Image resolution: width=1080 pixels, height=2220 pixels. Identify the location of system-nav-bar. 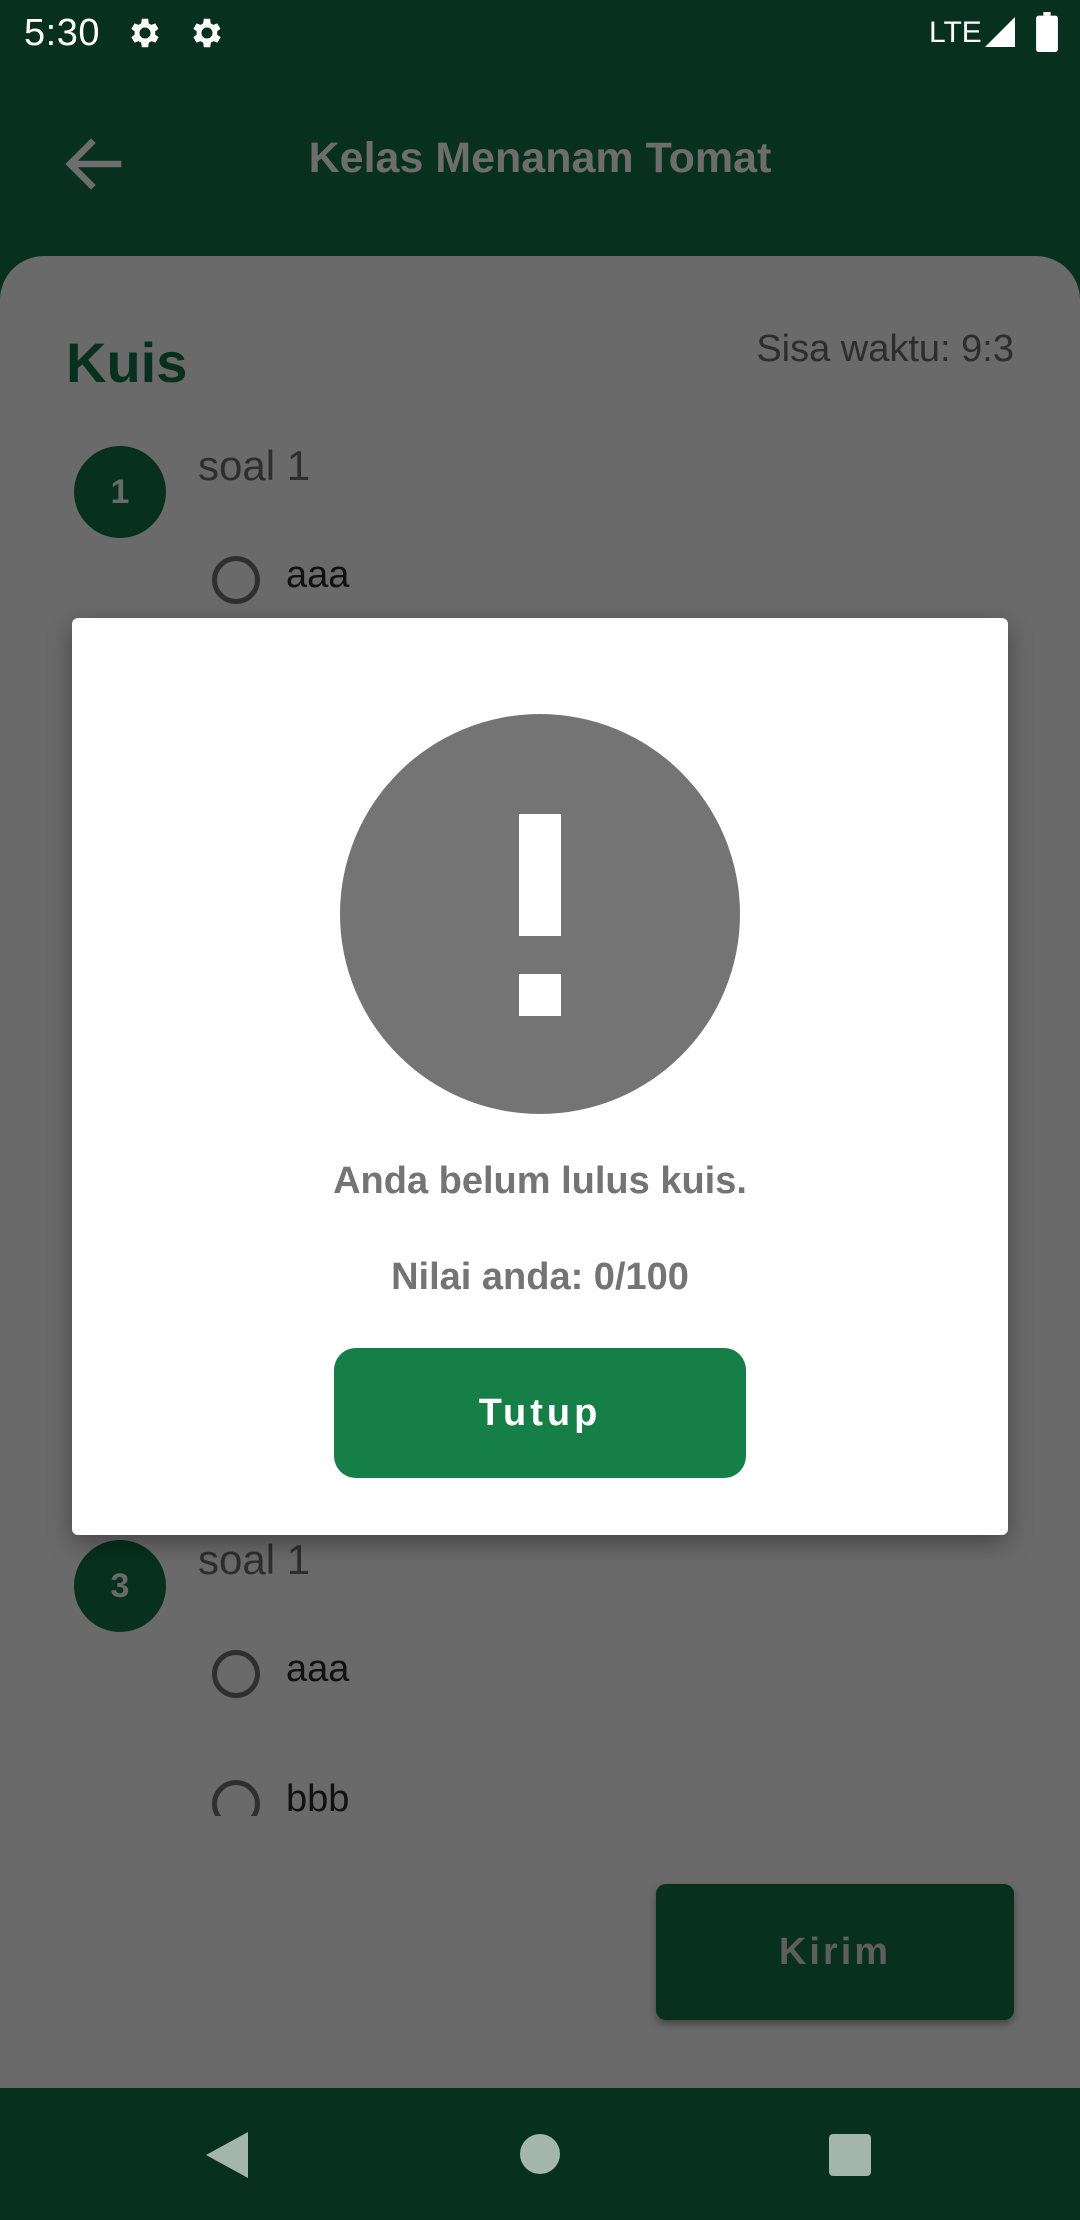
(540, 2154).